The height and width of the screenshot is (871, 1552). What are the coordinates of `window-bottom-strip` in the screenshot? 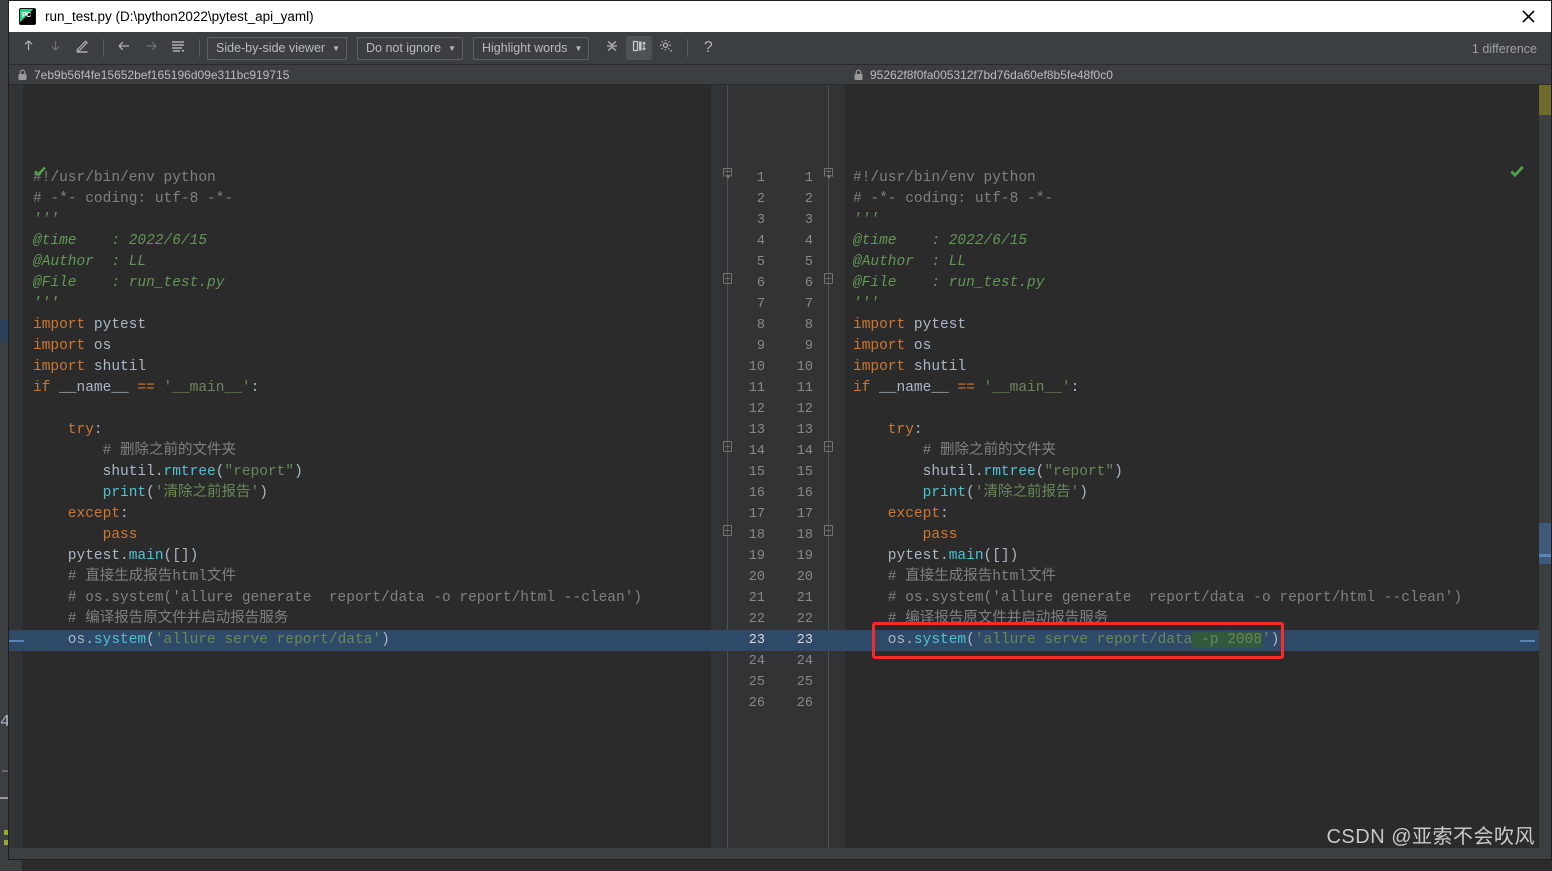 It's located at (780, 853).